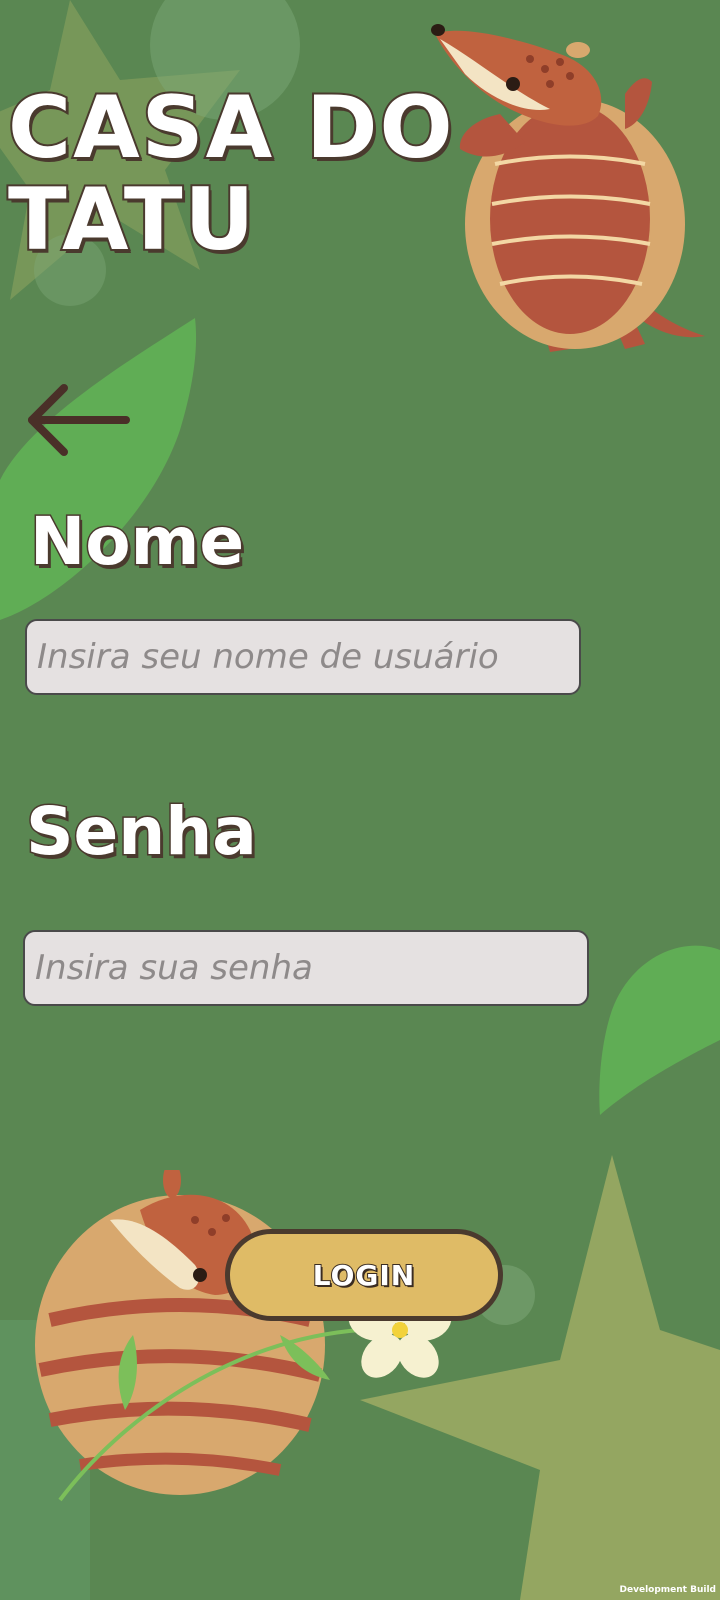 This screenshot has width=720, height=1600. What do you see at coordinates (243, 1336) in the screenshot?
I see `armadillo-illustration-bottom` at bounding box center [243, 1336].